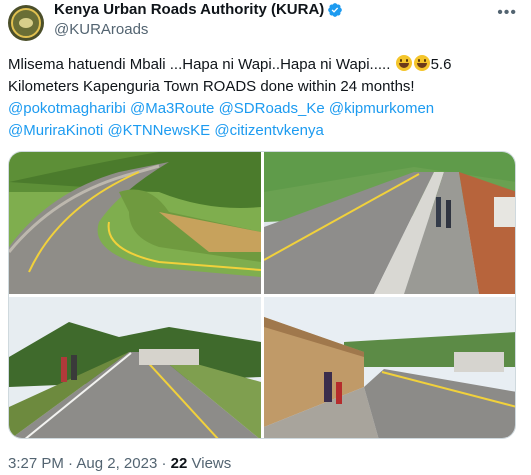 This screenshot has height=475, width=531. What do you see at coordinates (158, 130) in the screenshot?
I see `mention-link: @KTNNewsKE` at bounding box center [158, 130].